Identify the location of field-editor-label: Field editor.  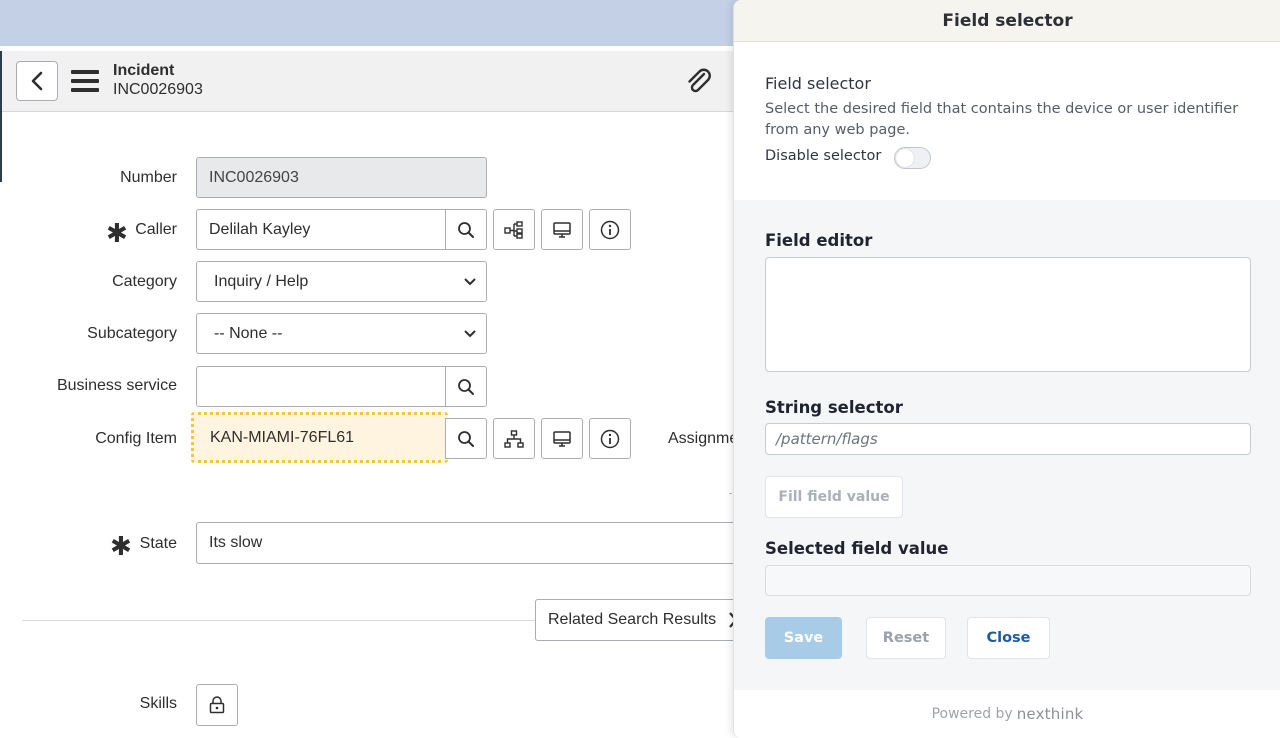
(819, 240).